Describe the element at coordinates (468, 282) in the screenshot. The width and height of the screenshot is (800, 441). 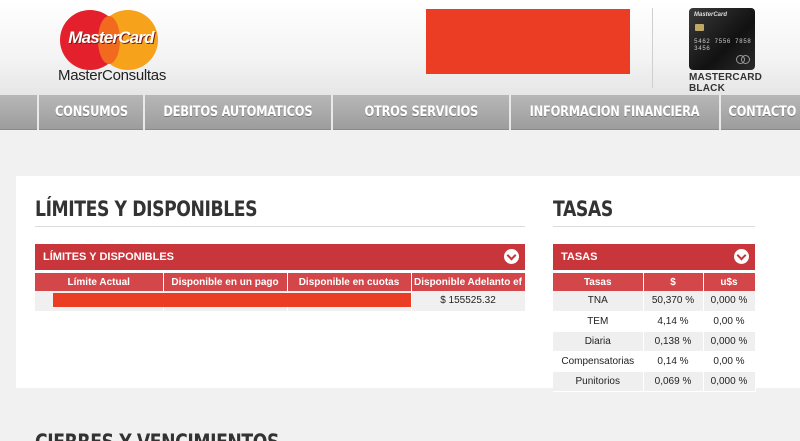
I see `table-header: Disponible Adelanto ef` at that location.